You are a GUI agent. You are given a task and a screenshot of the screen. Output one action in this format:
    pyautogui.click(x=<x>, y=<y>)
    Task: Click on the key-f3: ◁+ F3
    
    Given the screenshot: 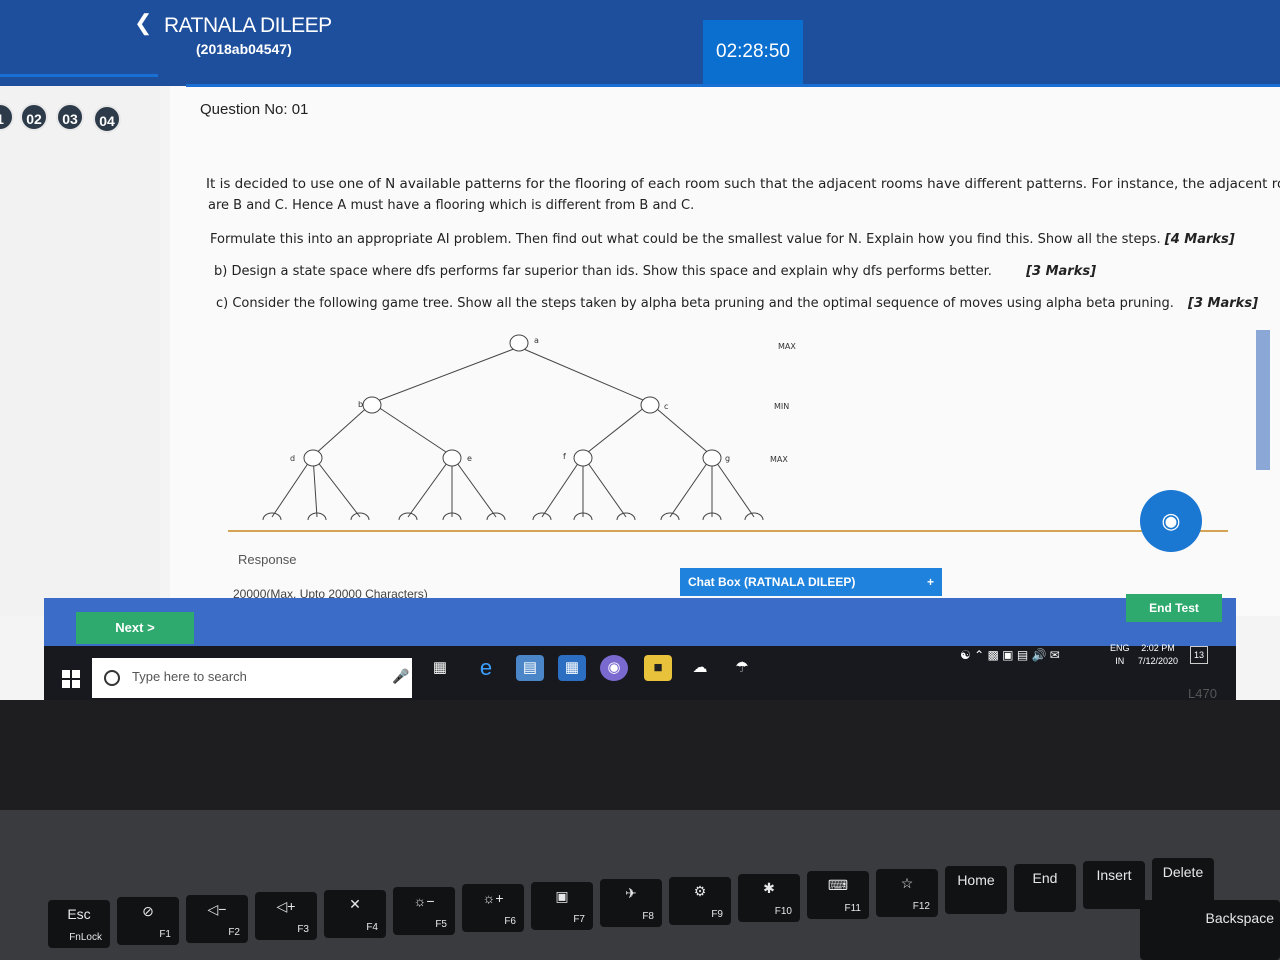 What is the action you would take?
    pyautogui.click(x=286, y=916)
    